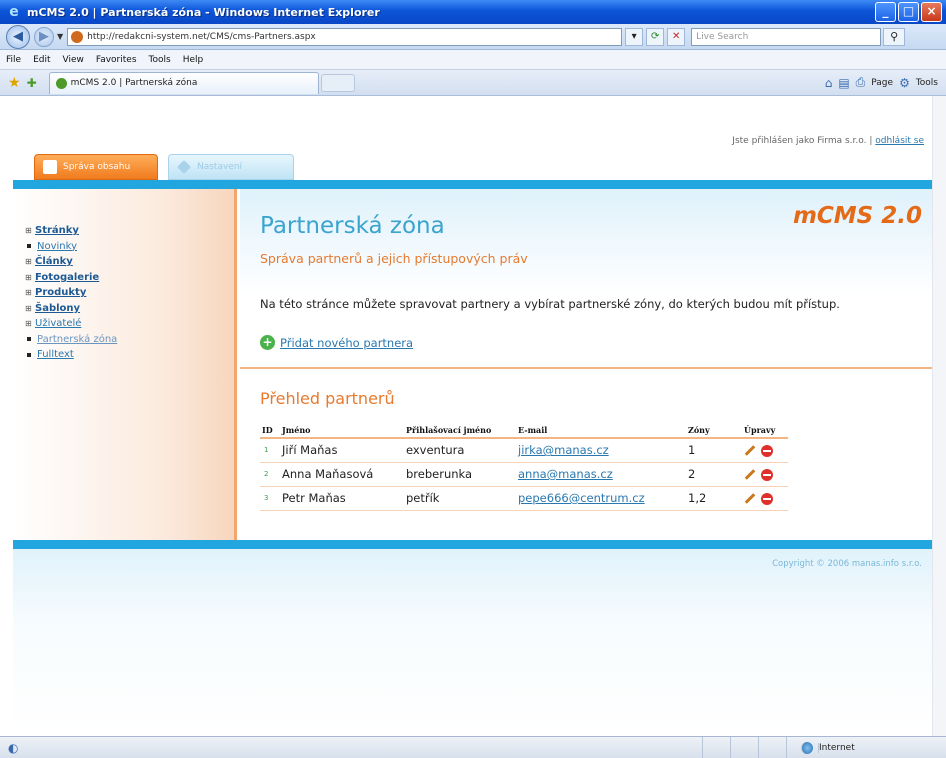  What do you see at coordinates (939, 416) in the screenshot?
I see `vertical-scrollbar` at bounding box center [939, 416].